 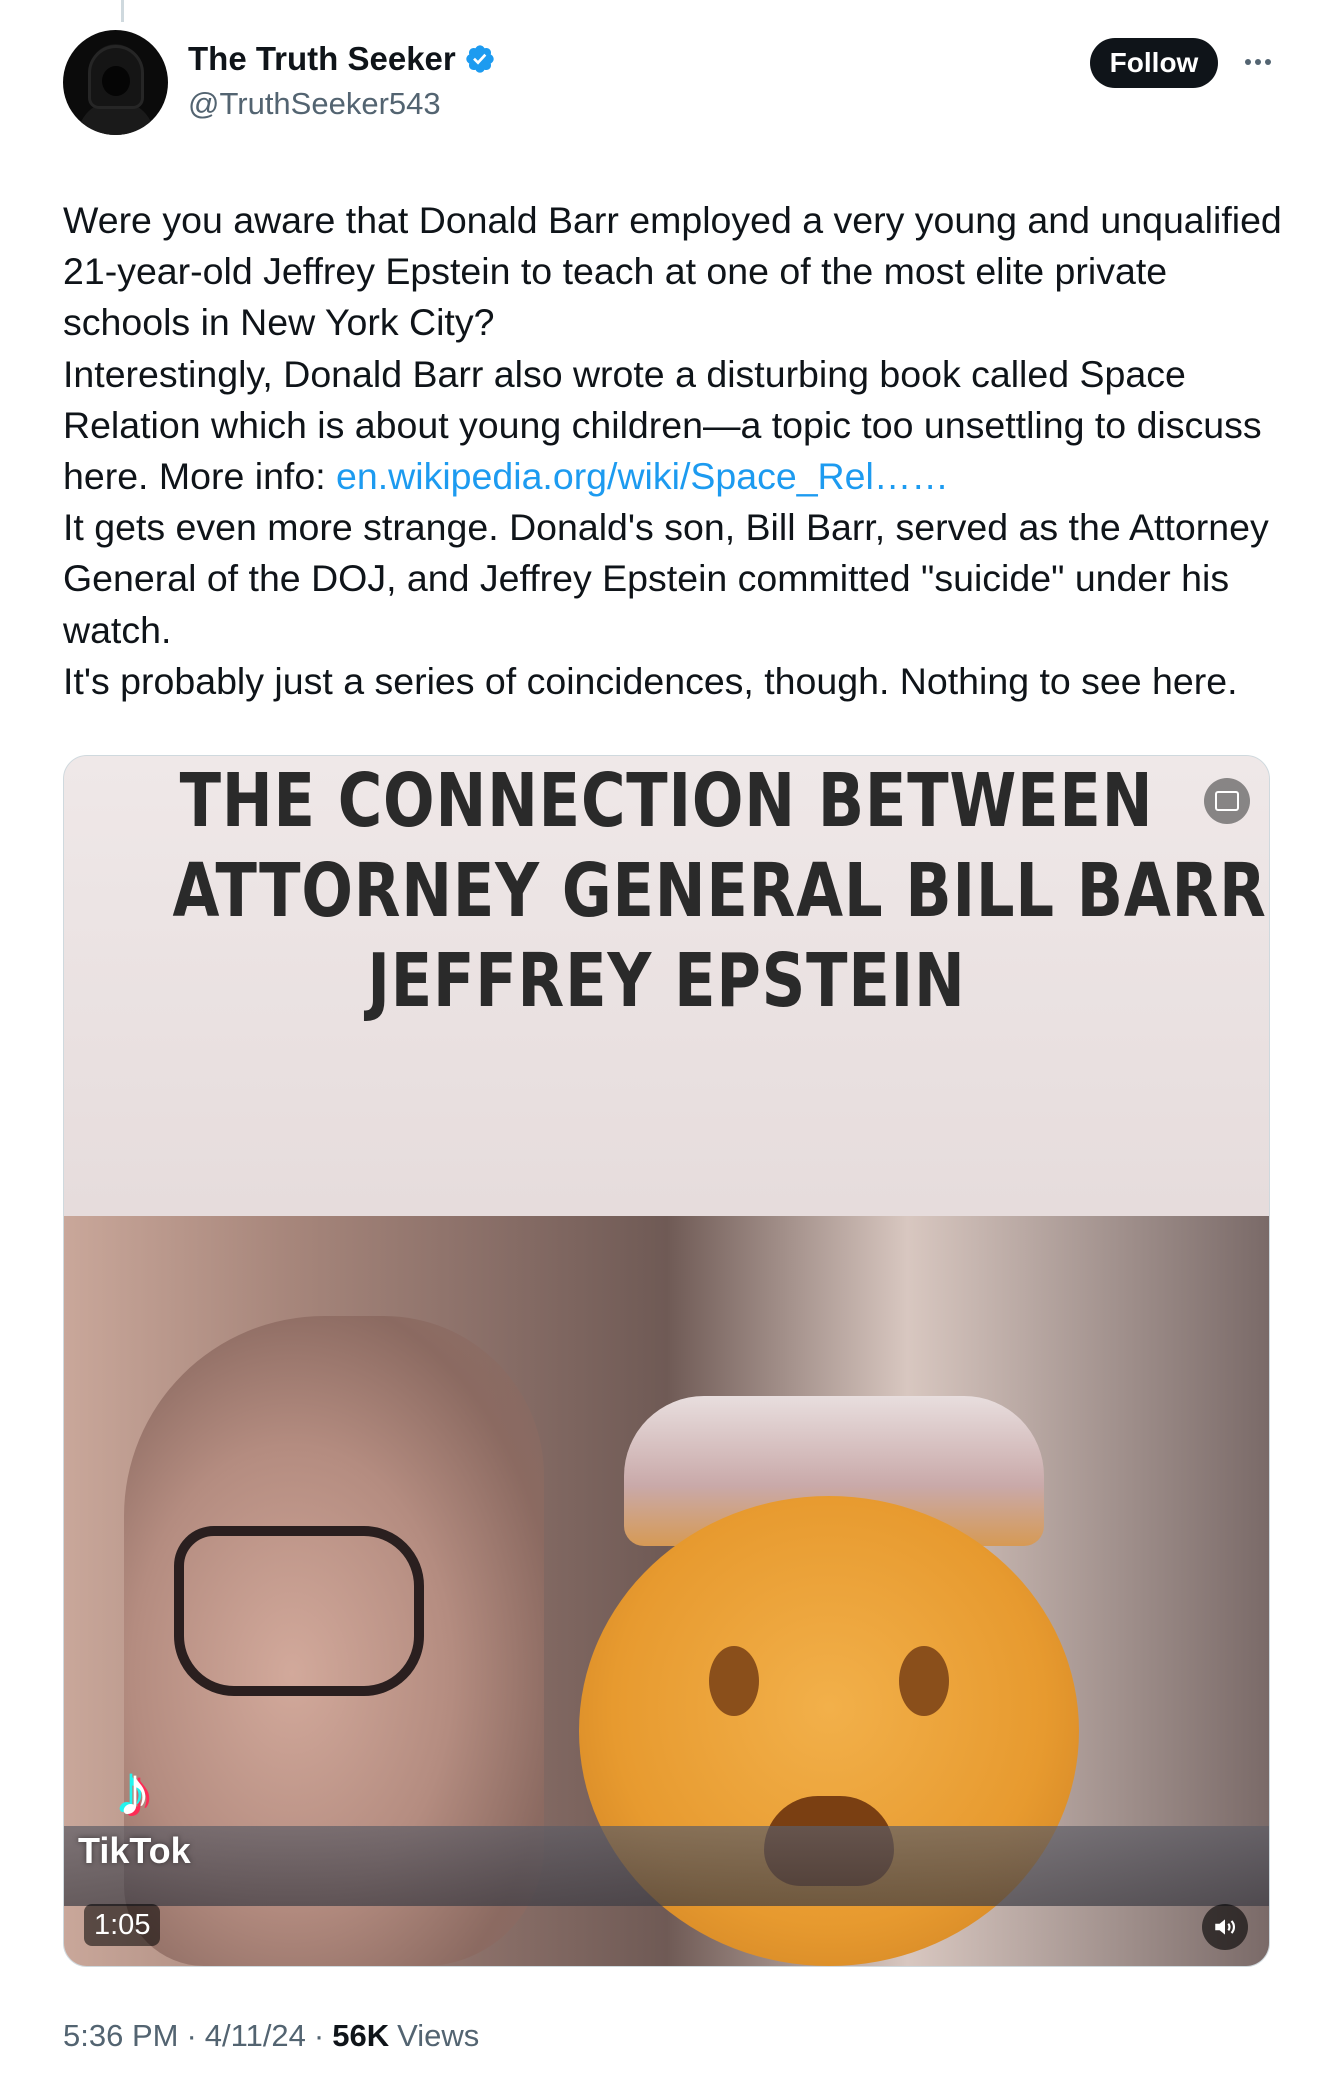 I want to click on views-label: Views, so click(x=438, y=2035).